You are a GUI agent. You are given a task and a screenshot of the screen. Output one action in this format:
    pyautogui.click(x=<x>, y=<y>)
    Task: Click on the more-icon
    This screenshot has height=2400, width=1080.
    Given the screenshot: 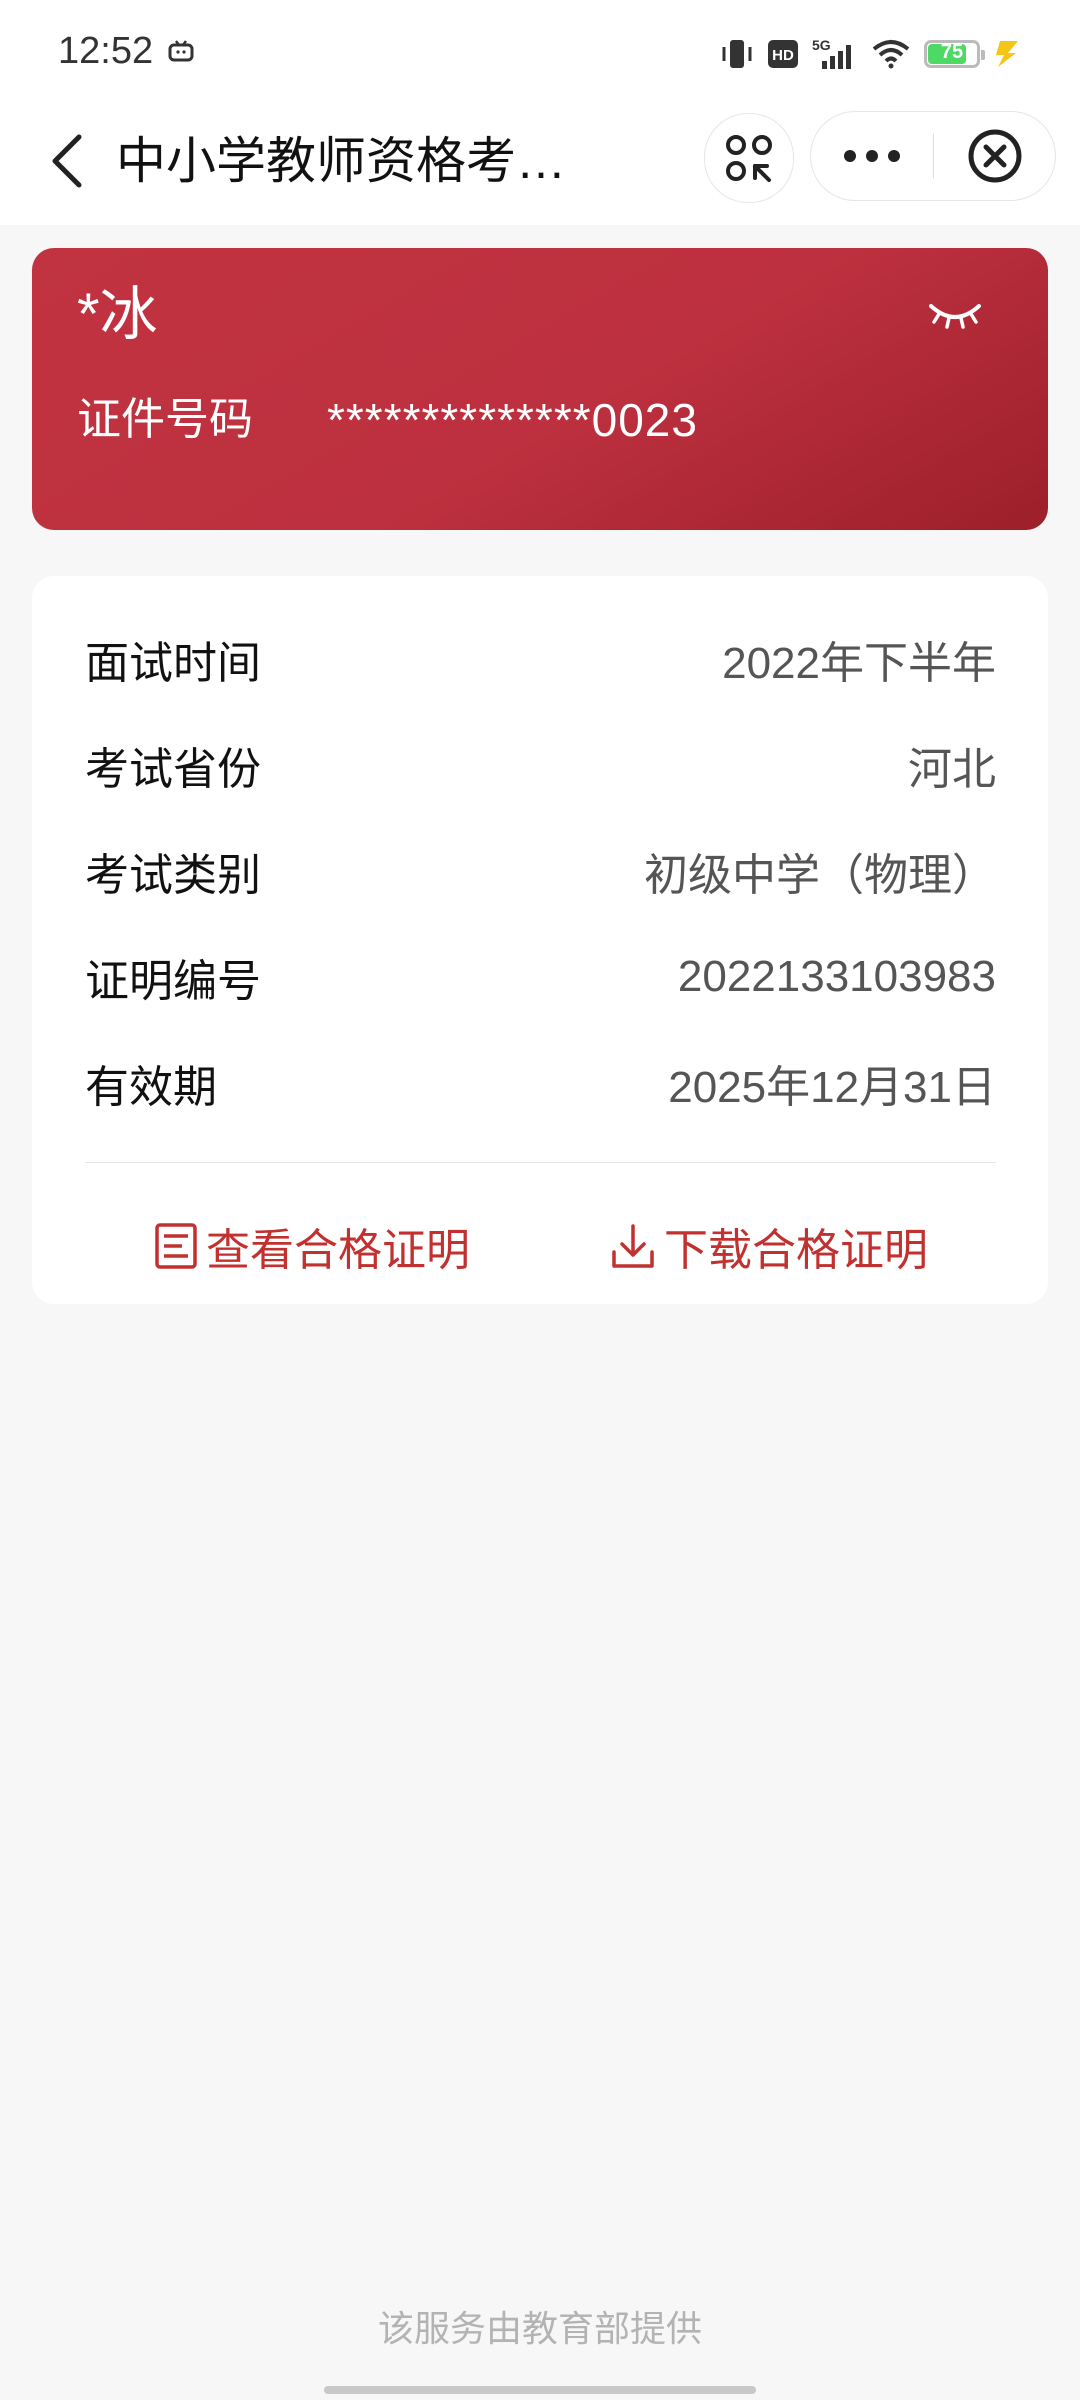 What is the action you would take?
    pyautogui.click(x=872, y=156)
    